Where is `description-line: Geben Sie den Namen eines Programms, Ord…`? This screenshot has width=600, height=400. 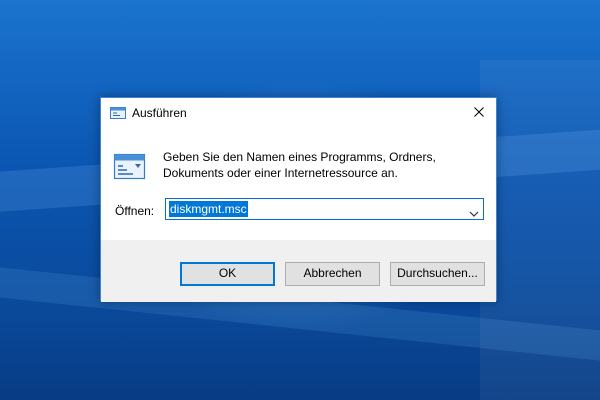
description-line: Geben Sie den Namen eines Programms, Ord… is located at coordinates (299, 157).